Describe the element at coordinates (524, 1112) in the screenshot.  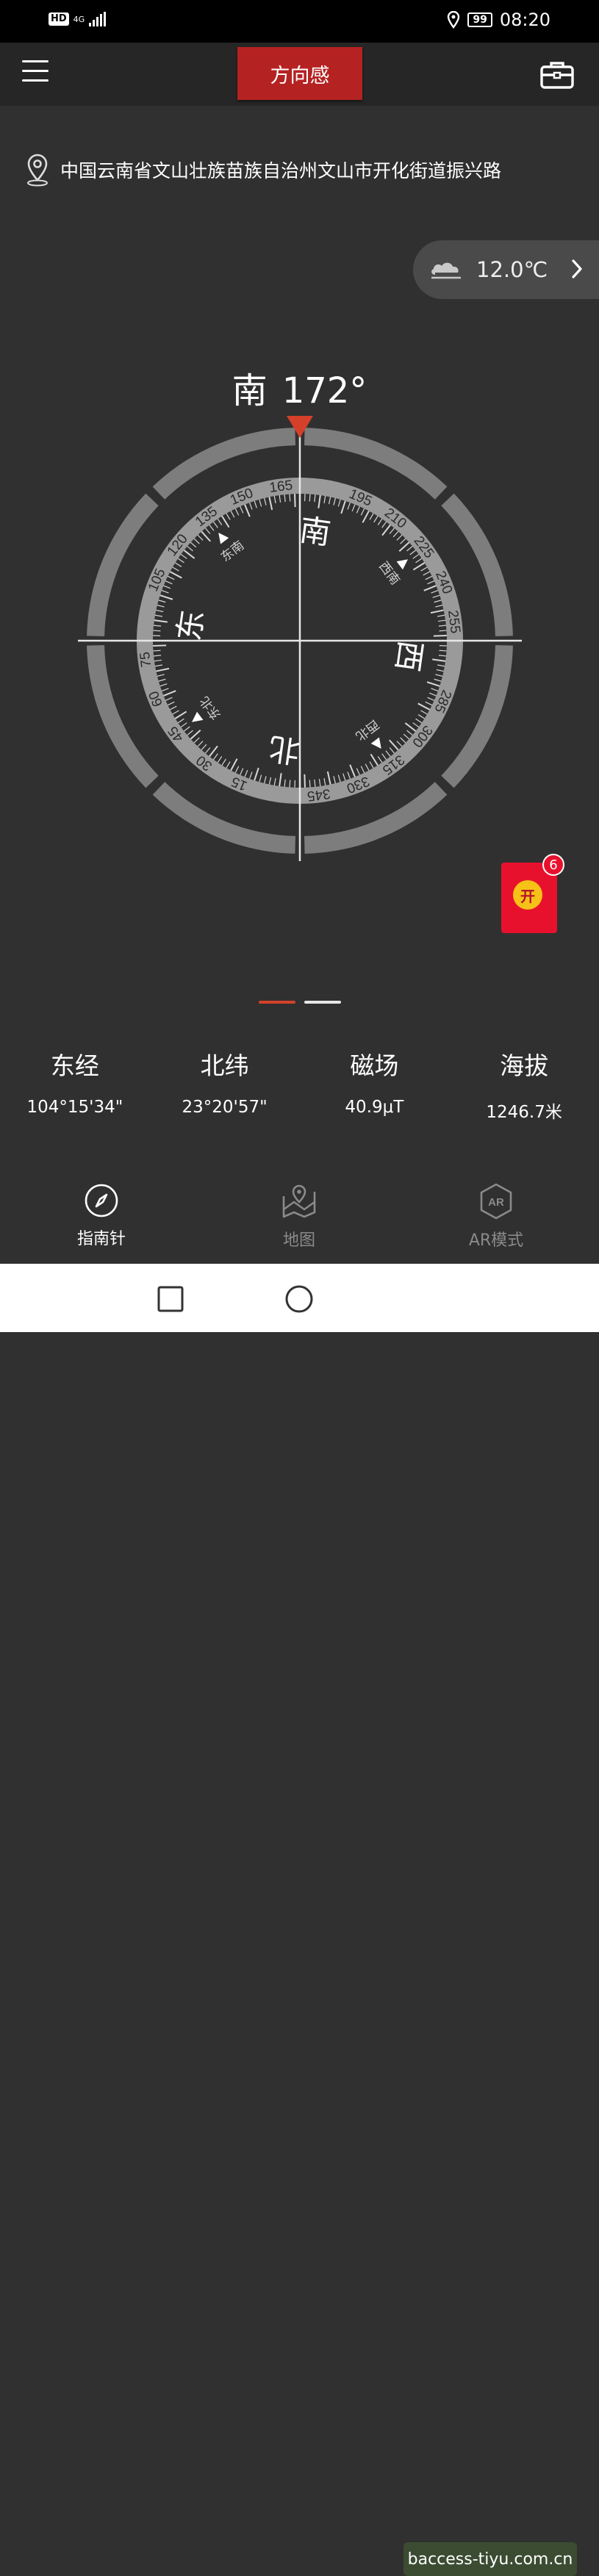
I see `stat-value: 1246.7米` at that location.